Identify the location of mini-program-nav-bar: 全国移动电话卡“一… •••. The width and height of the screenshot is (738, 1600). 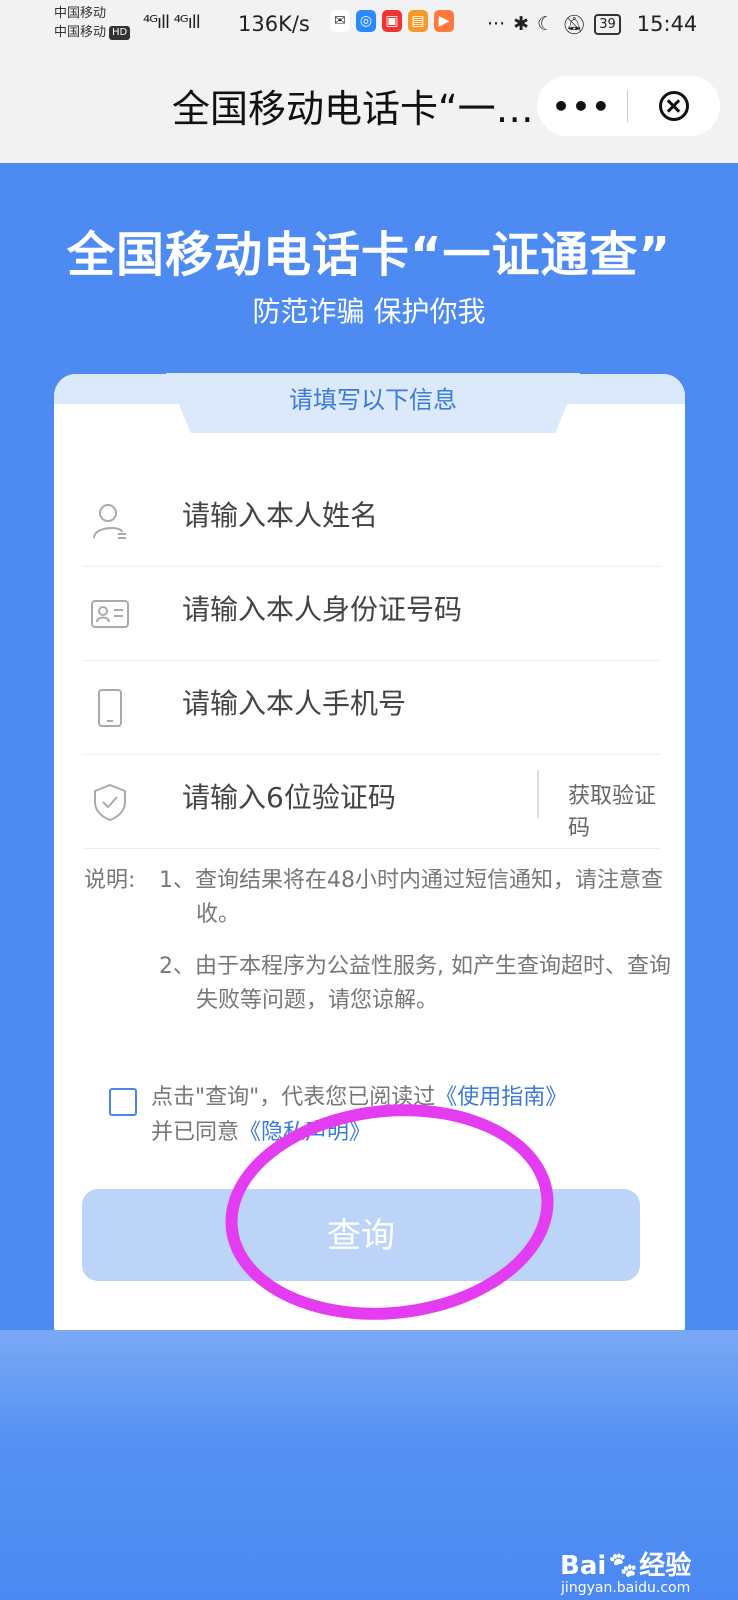
(369, 106).